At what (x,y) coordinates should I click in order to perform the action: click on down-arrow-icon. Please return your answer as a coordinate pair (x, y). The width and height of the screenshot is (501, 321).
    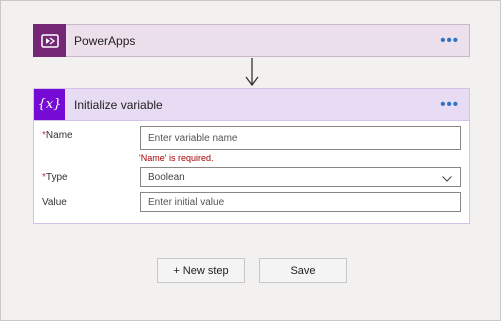
    Looking at the image, I should click on (252, 73).